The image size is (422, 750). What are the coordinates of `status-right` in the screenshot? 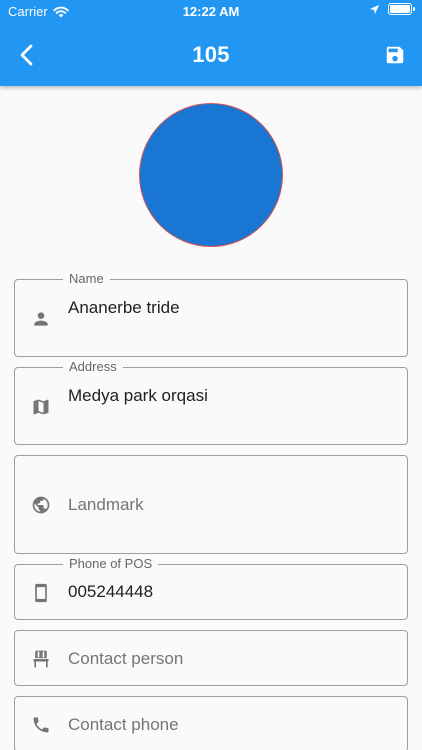 It's located at (392, 9).